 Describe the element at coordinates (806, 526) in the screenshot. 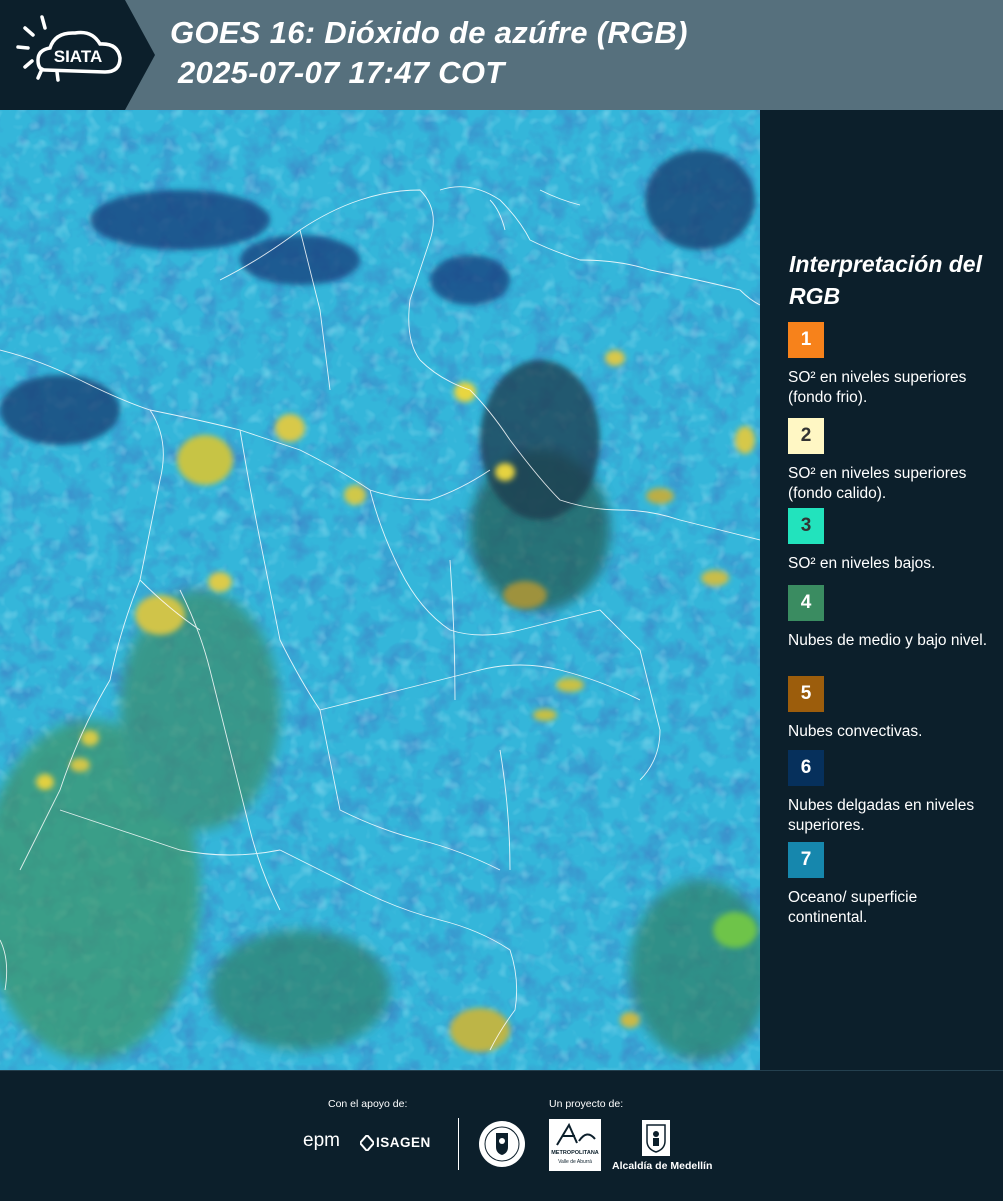

I see `legend-swatch-3: 3` at that location.